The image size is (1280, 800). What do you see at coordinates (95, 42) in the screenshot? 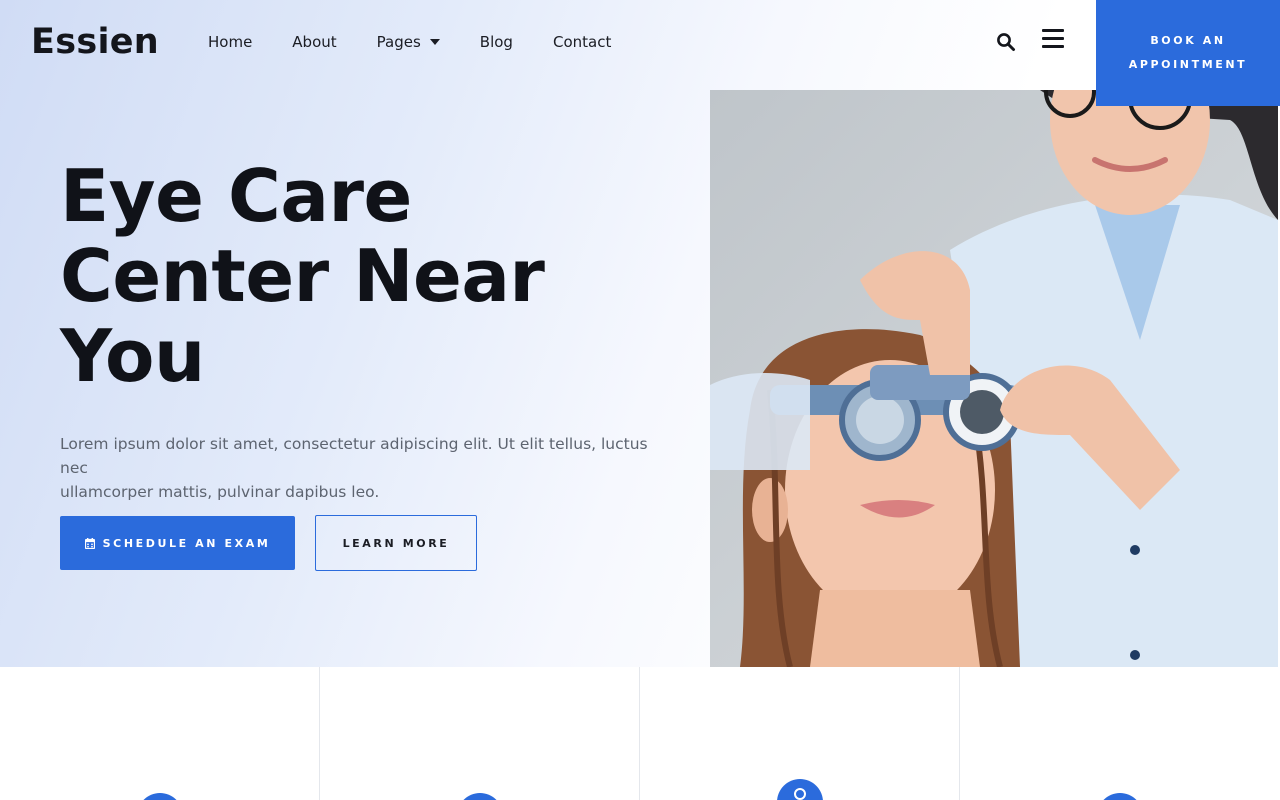
I see `site-logo: Essien` at bounding box center [95, 42].